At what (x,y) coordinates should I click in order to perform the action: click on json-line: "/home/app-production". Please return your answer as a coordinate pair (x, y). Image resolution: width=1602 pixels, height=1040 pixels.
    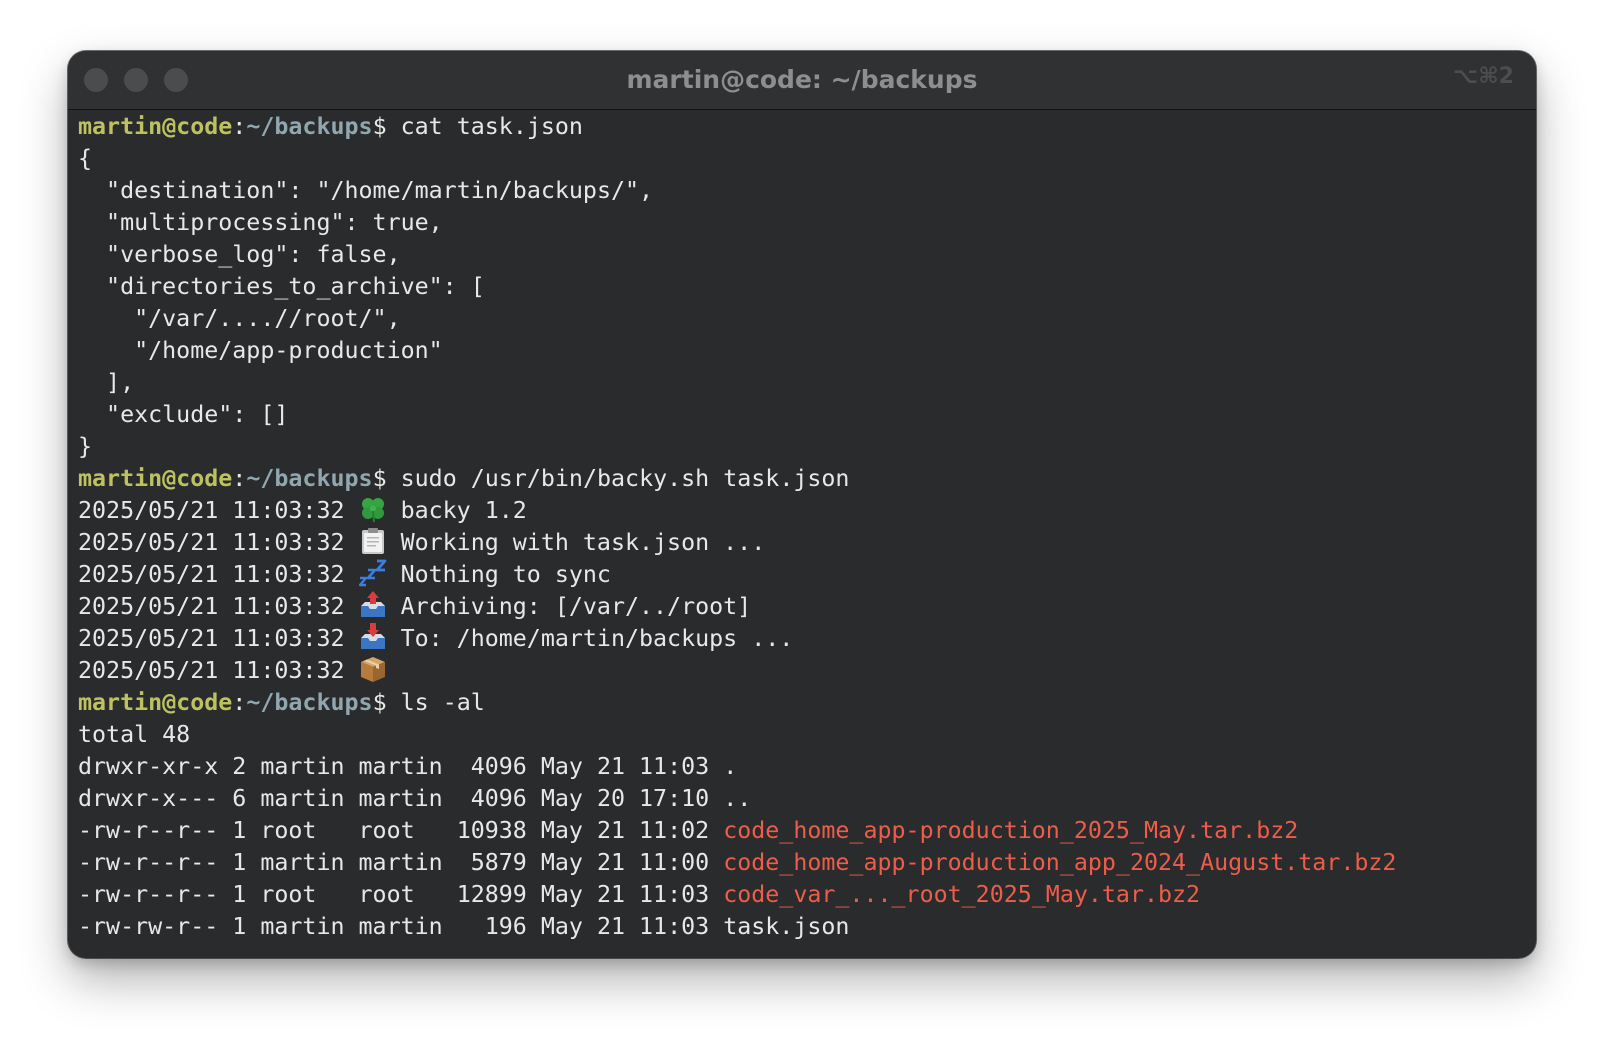
    Looking at the image, I should click on (260, 350).